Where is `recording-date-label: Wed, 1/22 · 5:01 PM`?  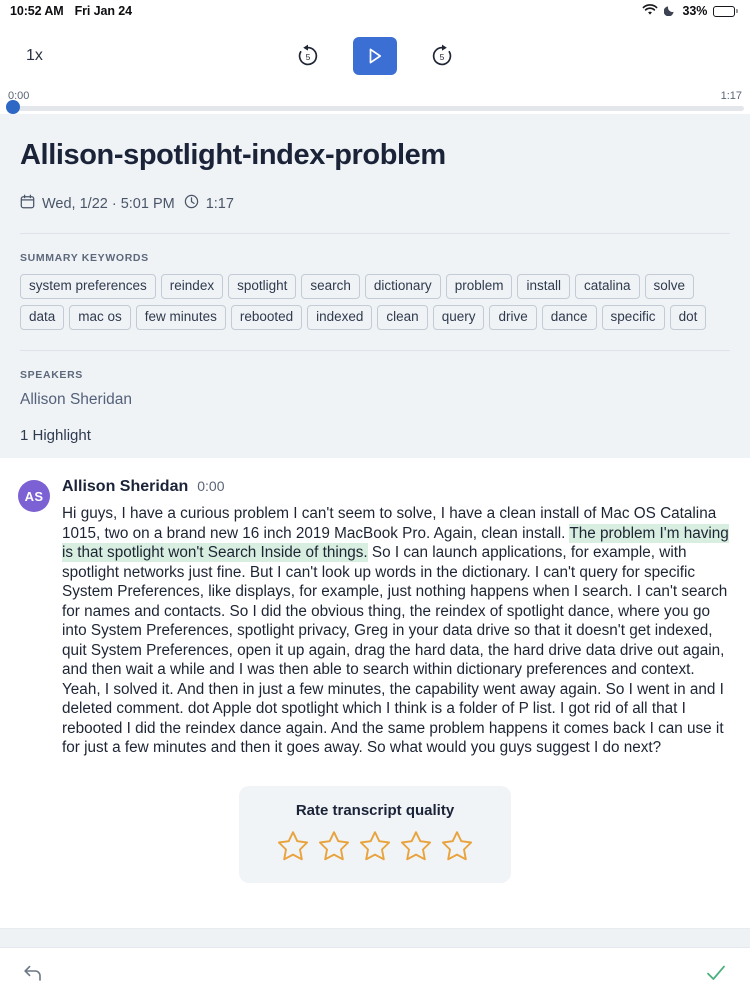
recording-date-label: Wed, 1/22 · 5:01 PM is located at coordinates (108, 203).